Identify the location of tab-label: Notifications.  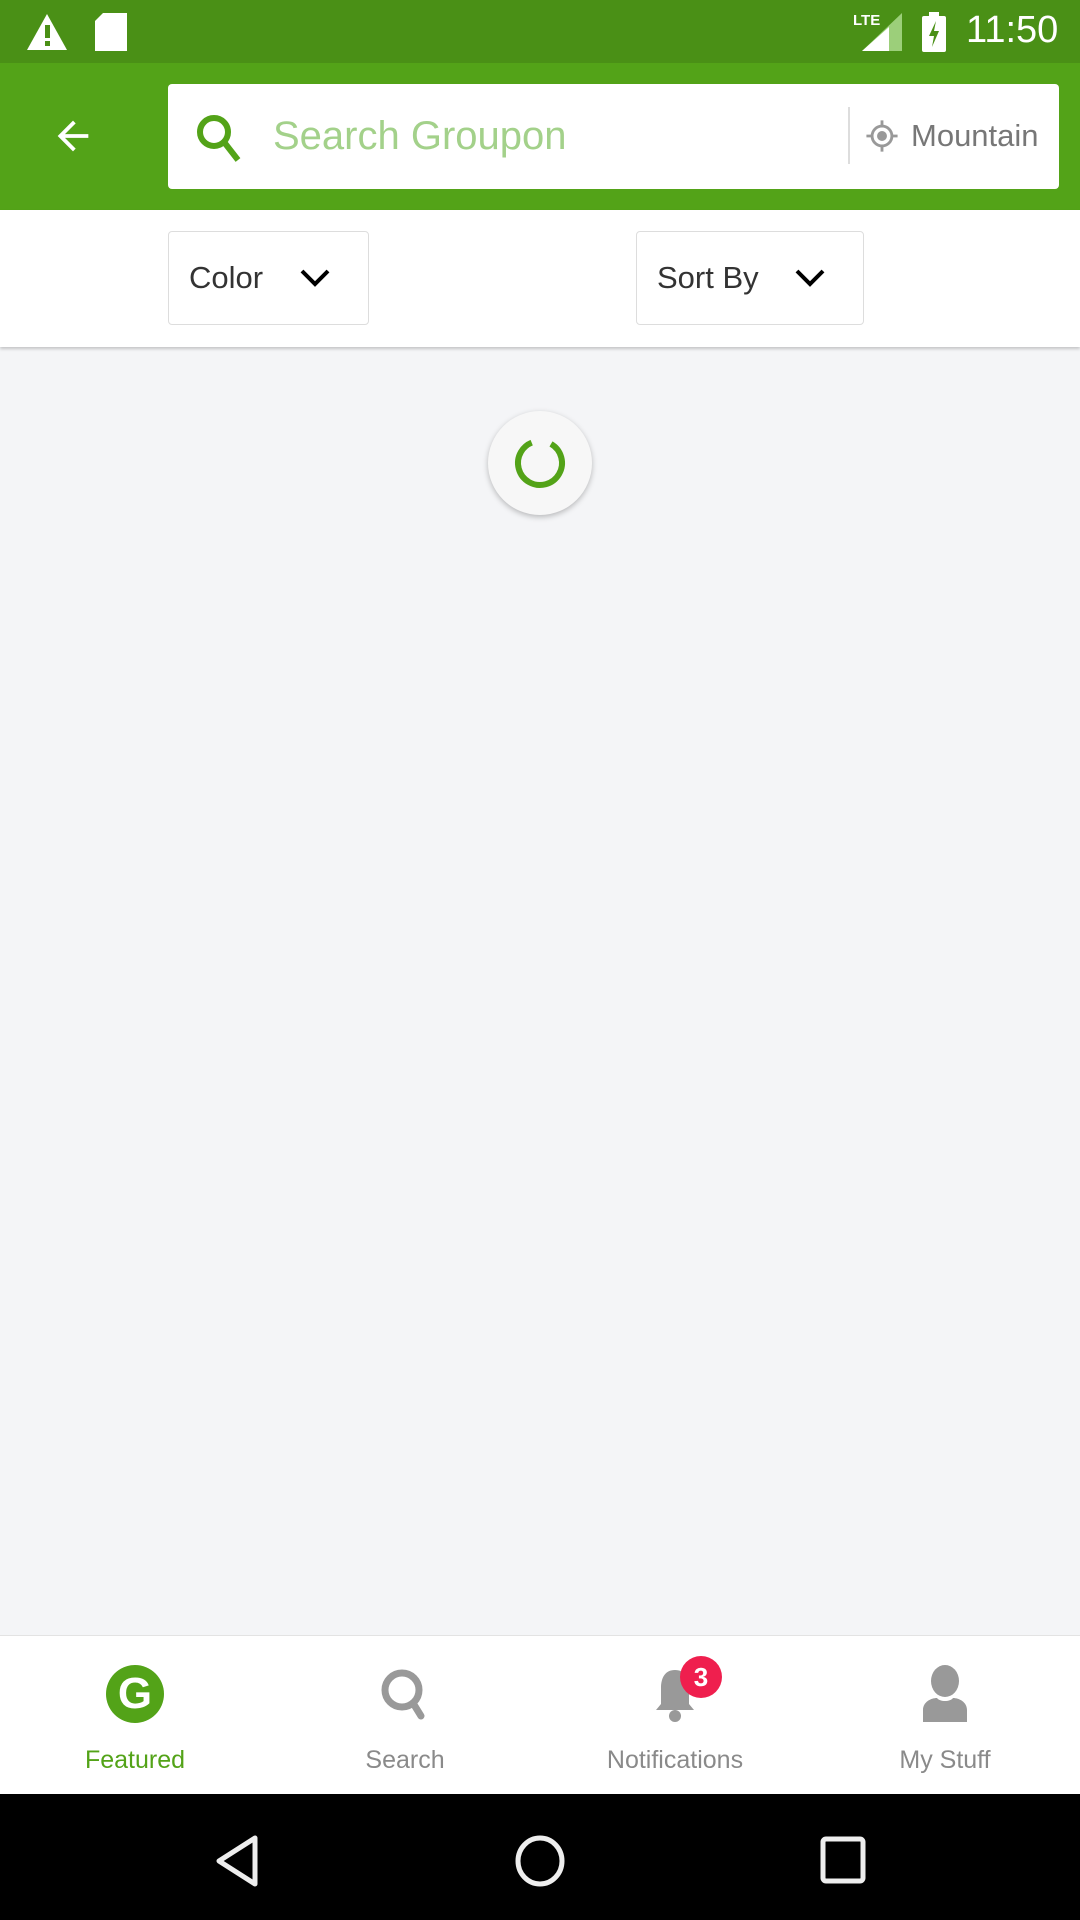
(675, 1760).